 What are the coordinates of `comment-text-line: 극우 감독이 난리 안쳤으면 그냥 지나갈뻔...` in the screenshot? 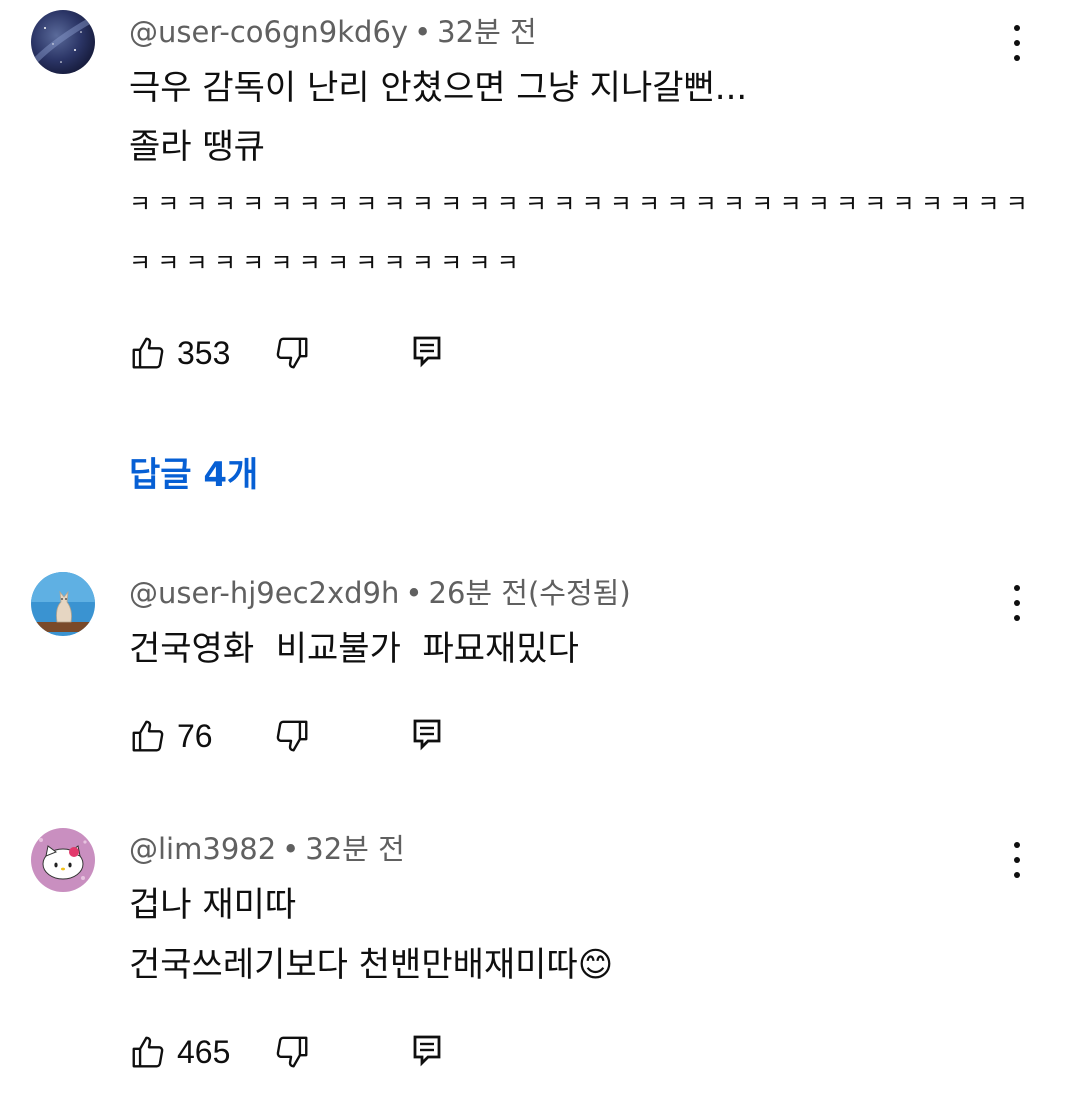 It's located at (438, 88).